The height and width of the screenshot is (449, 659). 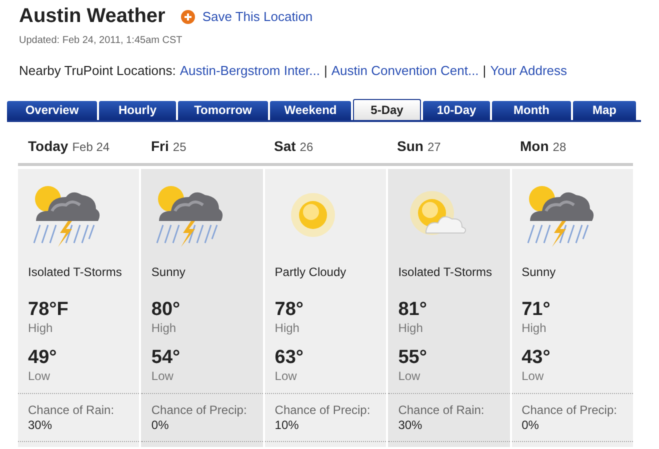 I want to click on condition: Partly Cloudy, so click(x=310, y=272).